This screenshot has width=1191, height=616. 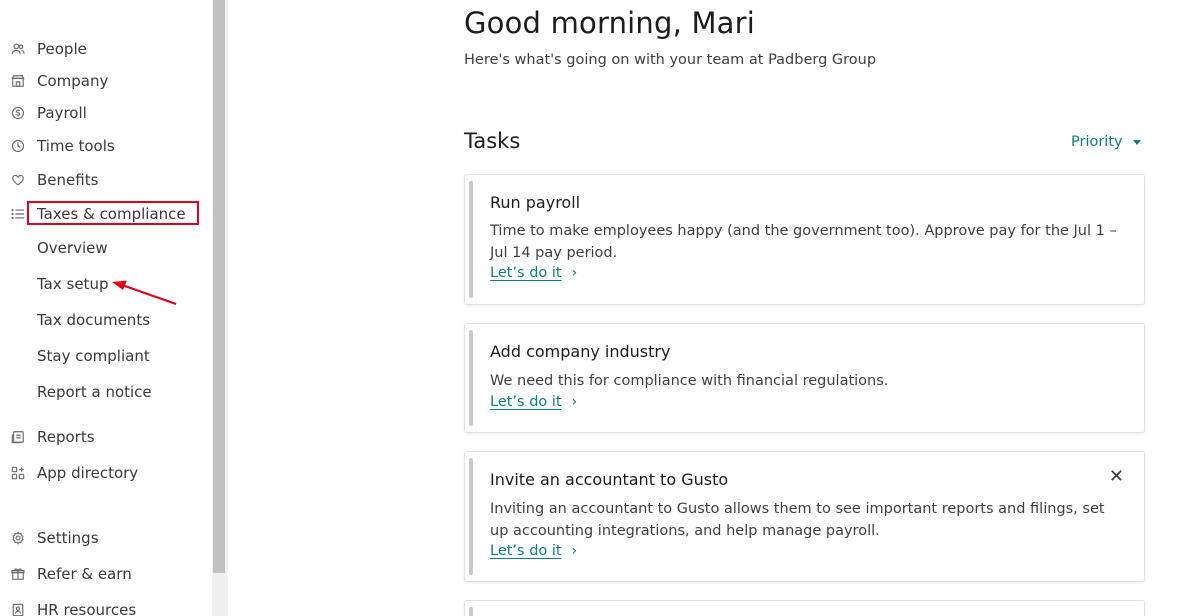 What do you see at coordinates (18, 214) in the screenshot?
I see `list-icon` at bounding box center [18, 214].